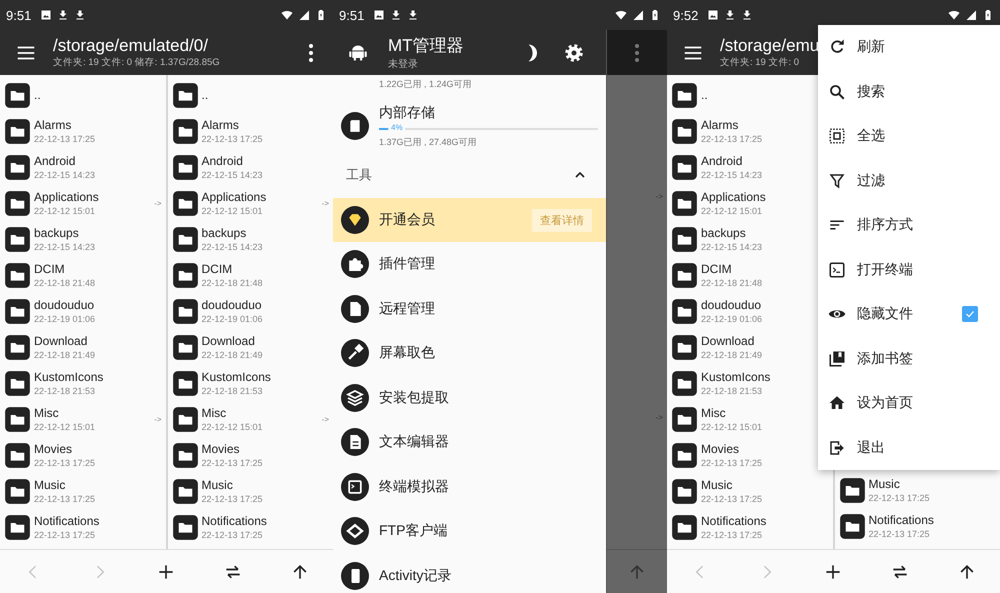  Describe the element at coordinates (469, 308) in the screenshot. I see `drawer-item: 远程管理` at that location.